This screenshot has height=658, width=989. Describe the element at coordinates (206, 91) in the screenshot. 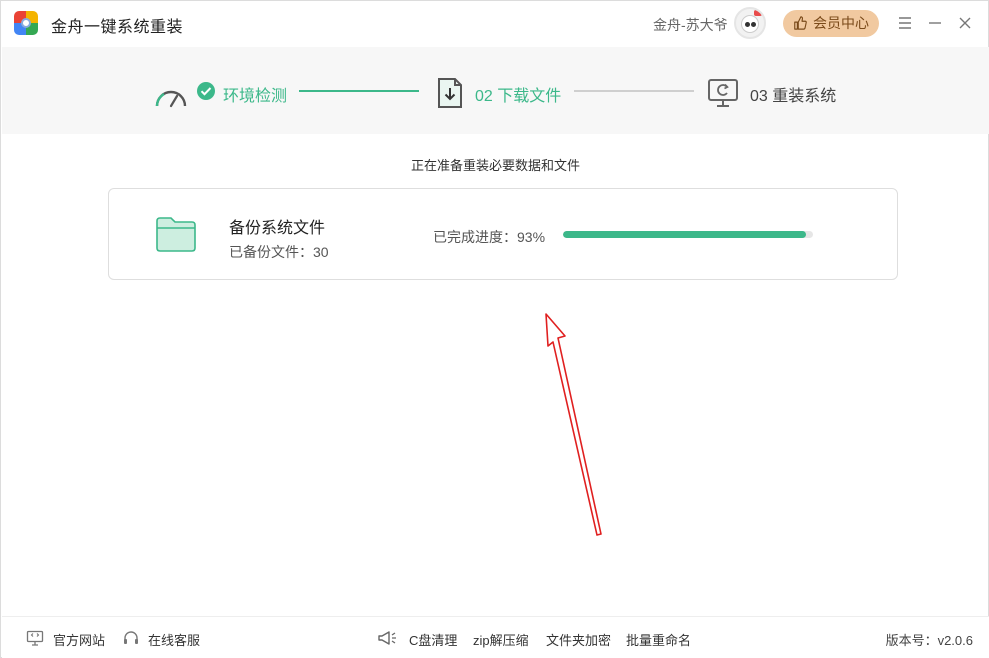

I see `check-icon` at that location.